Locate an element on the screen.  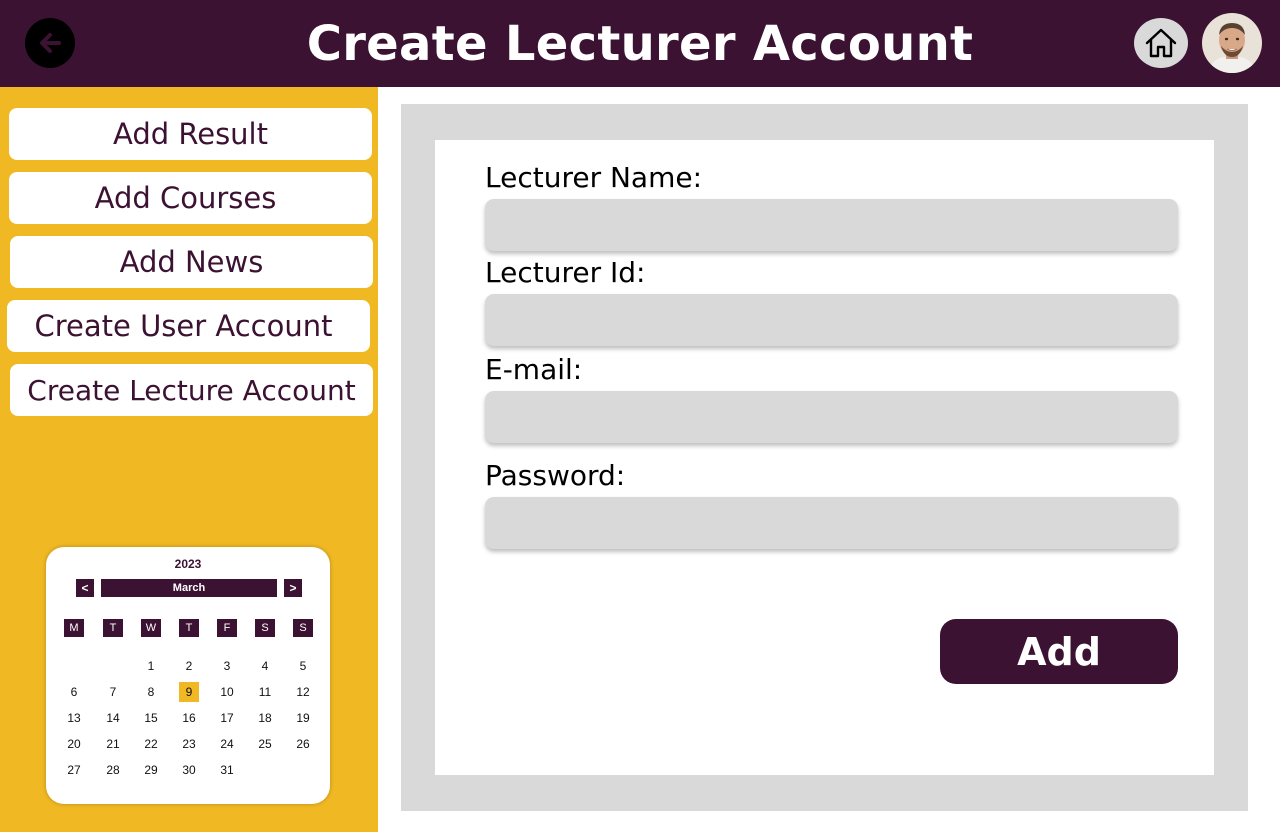
calendar-day: 19 is located at coordinates (303, 718).